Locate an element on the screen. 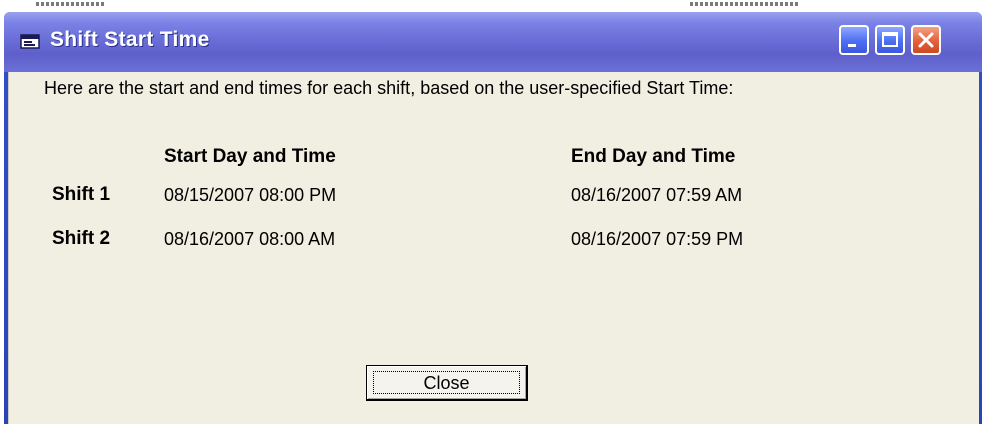  shift-end-time: 08/16/2007 07:59 PM is located at coordinates (657, 239).